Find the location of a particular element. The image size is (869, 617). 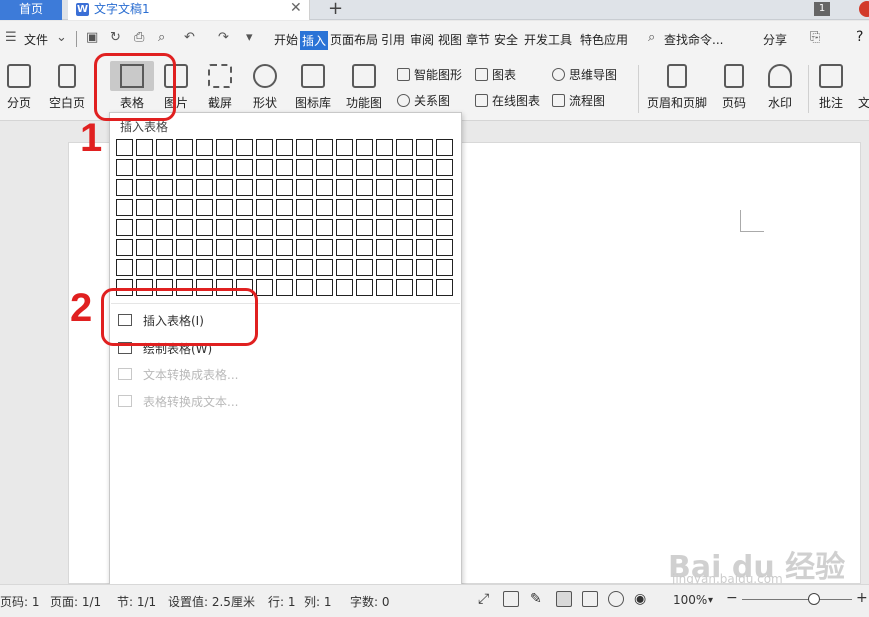

chart-button: 图表 is located at coordinates (495, 74).